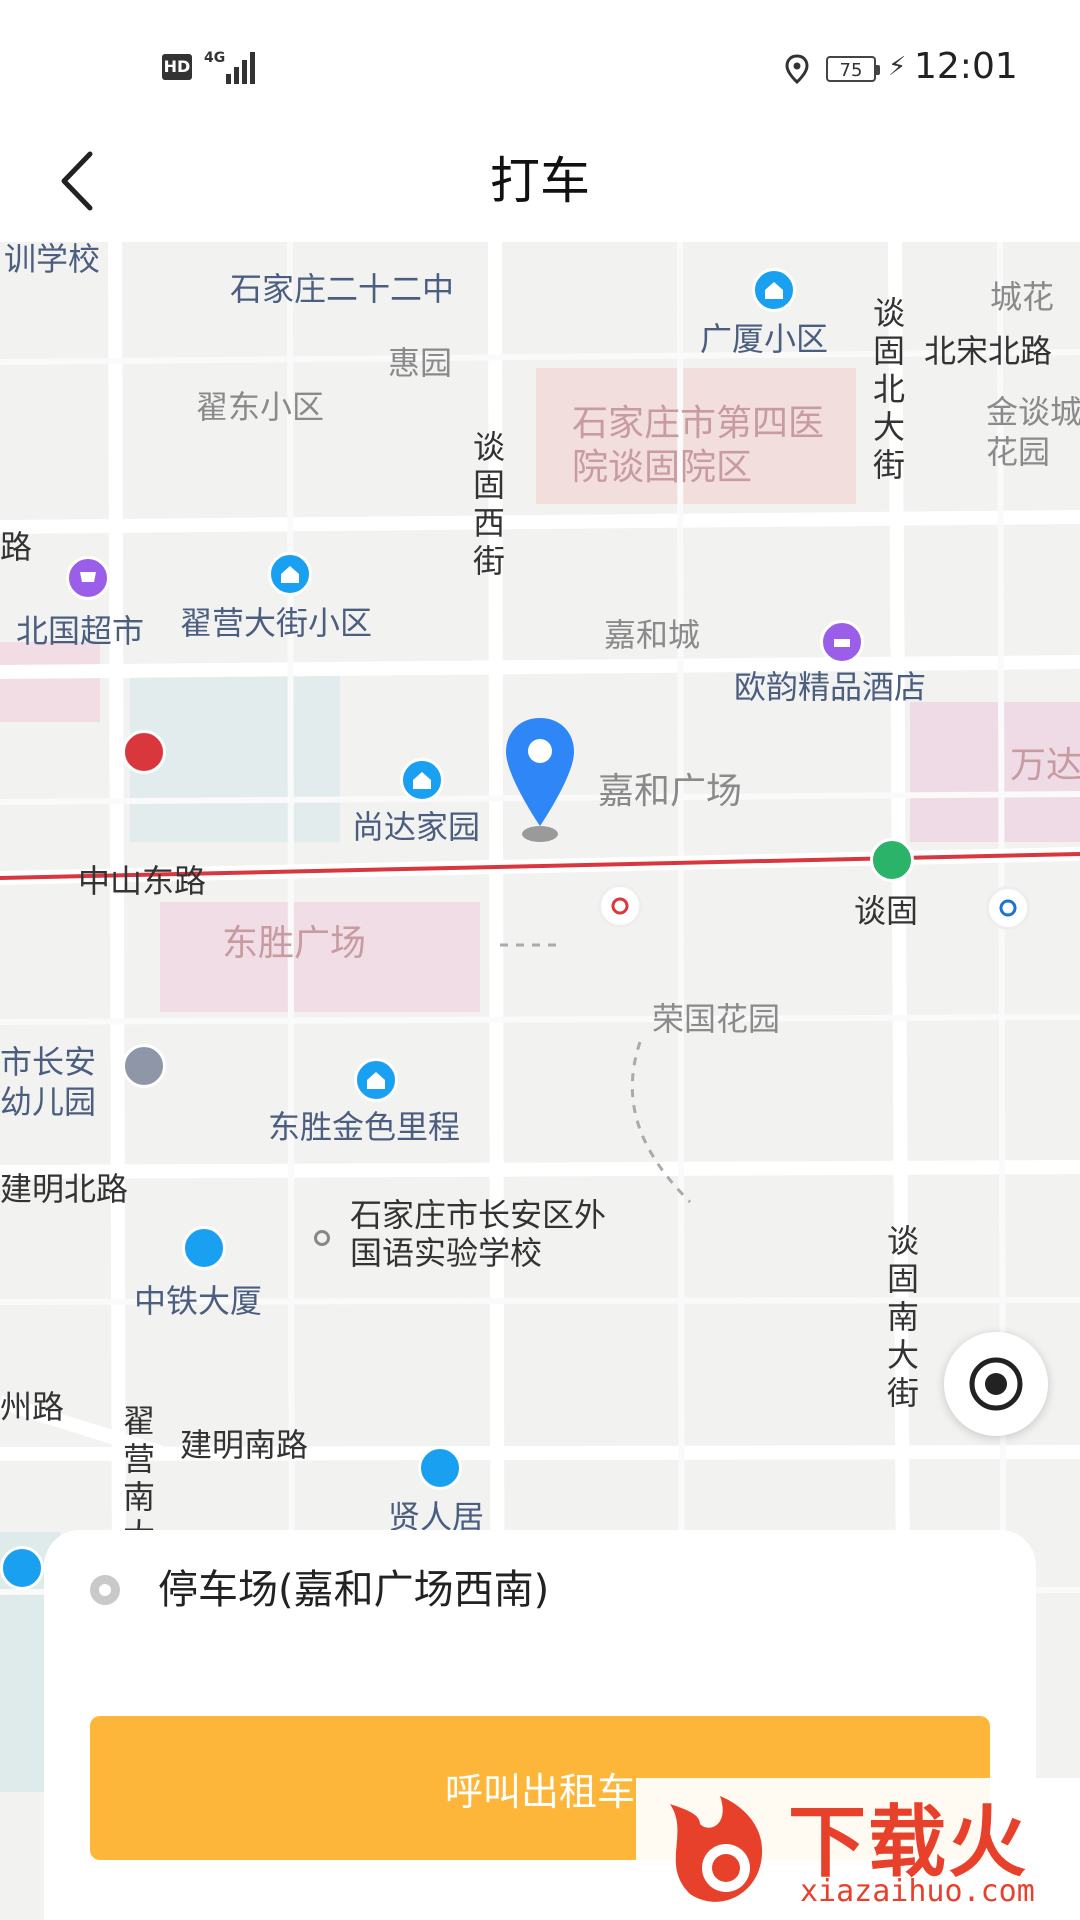 The image size is (1080, 1920). Describe the element at coordinates (888, 389) in the screenshot. I see `map-street-label: 谈固北大街` at that location.